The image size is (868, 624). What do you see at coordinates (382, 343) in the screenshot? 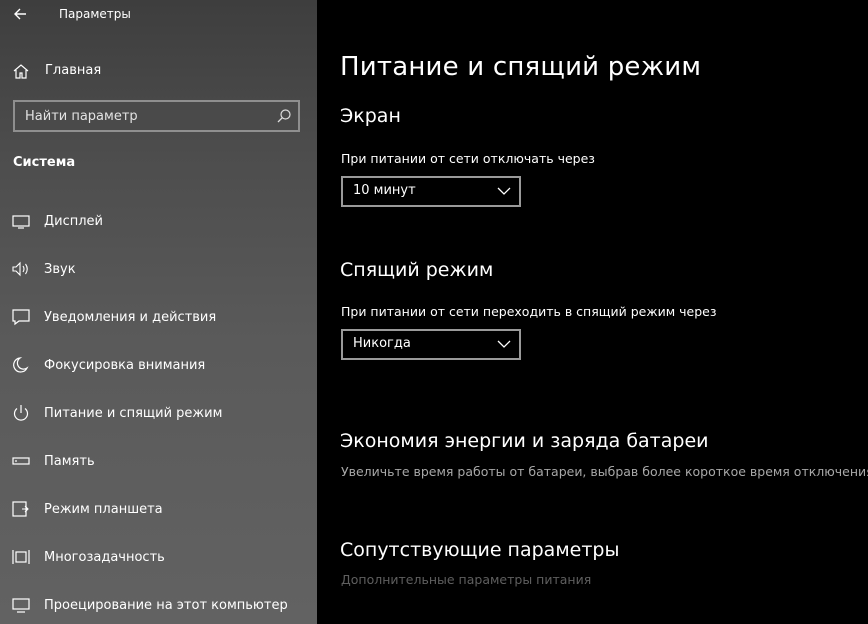
I see `sleep-timeout-value: Никогда` at bounding box center [382, 343].